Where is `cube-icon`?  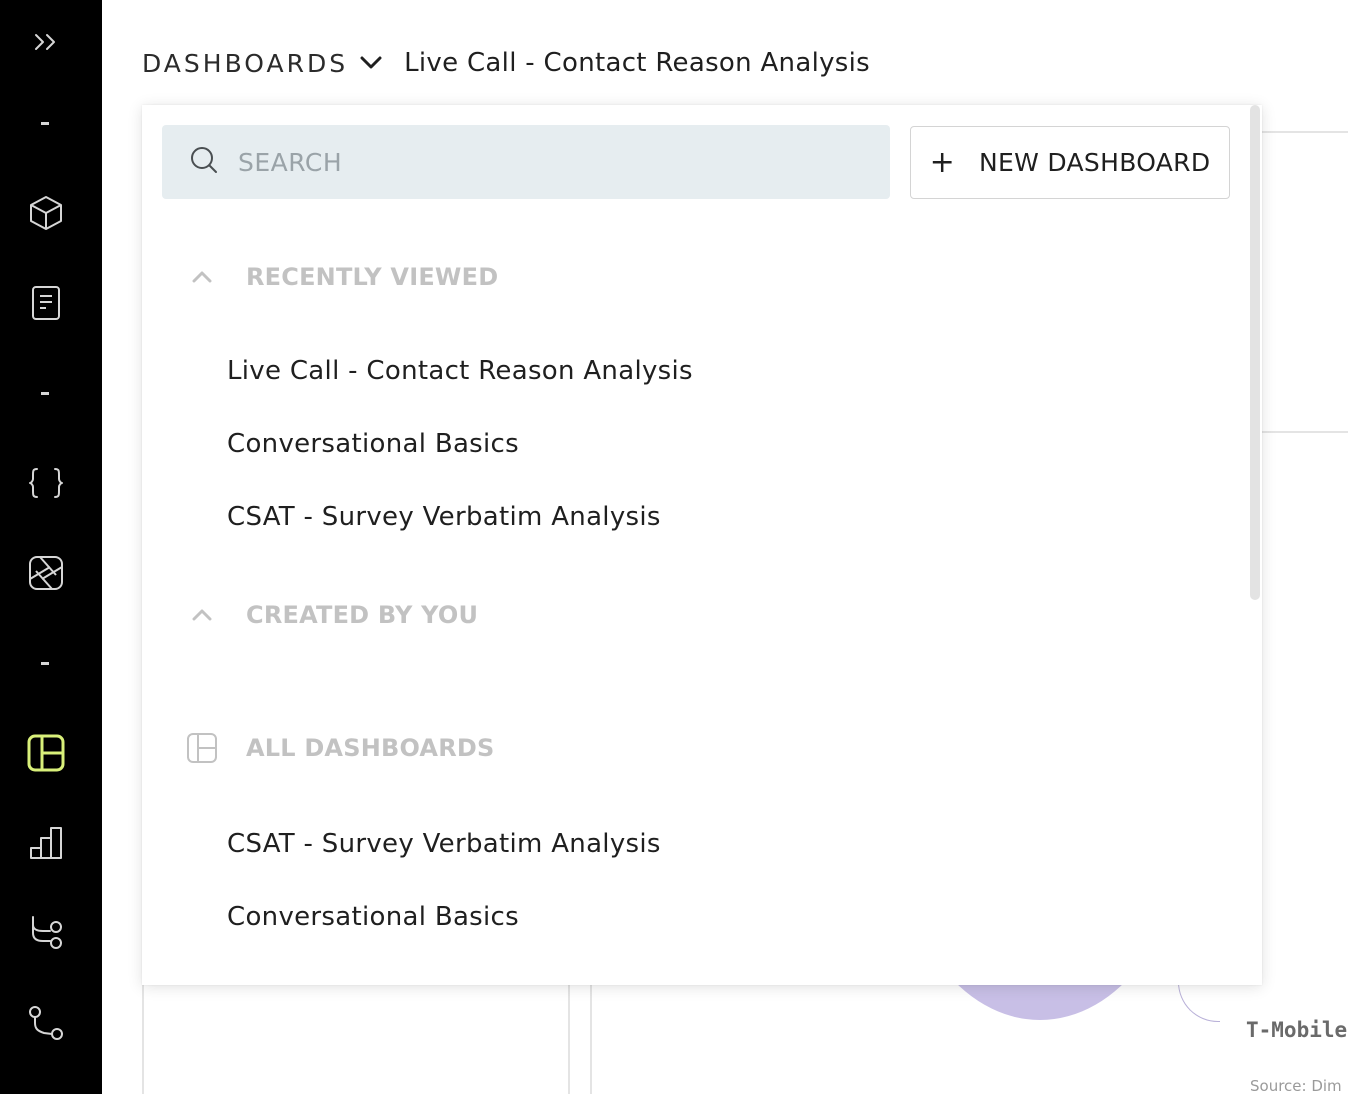 cube-icon is located at coordinates (46, 213).